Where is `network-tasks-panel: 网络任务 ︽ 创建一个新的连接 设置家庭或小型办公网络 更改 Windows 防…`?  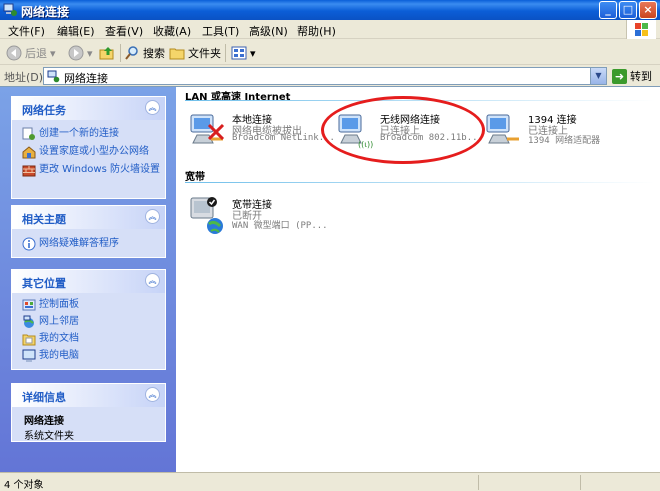
network-tasks-panel: 网络任务 ︽ 创建一个新的连接 设置家庭或小型办公网络 更改 Windows 防… is located at coordinates (88, 147).